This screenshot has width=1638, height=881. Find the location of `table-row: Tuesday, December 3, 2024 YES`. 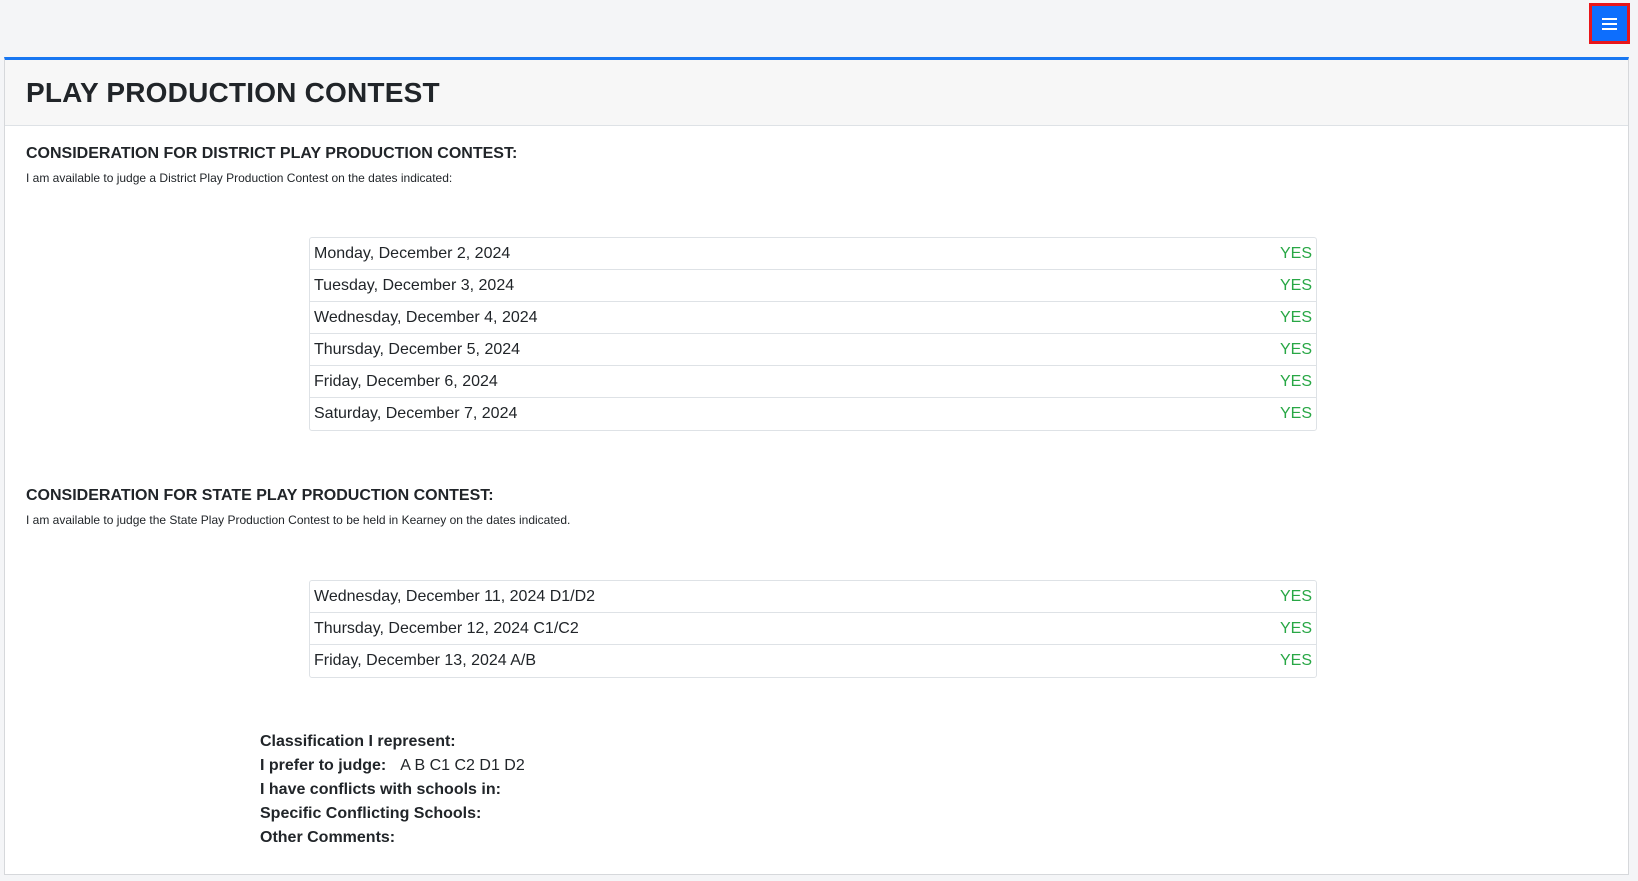

table-row: Tuesday, December 3, 2024 YES is located at coordinates (813, 286).